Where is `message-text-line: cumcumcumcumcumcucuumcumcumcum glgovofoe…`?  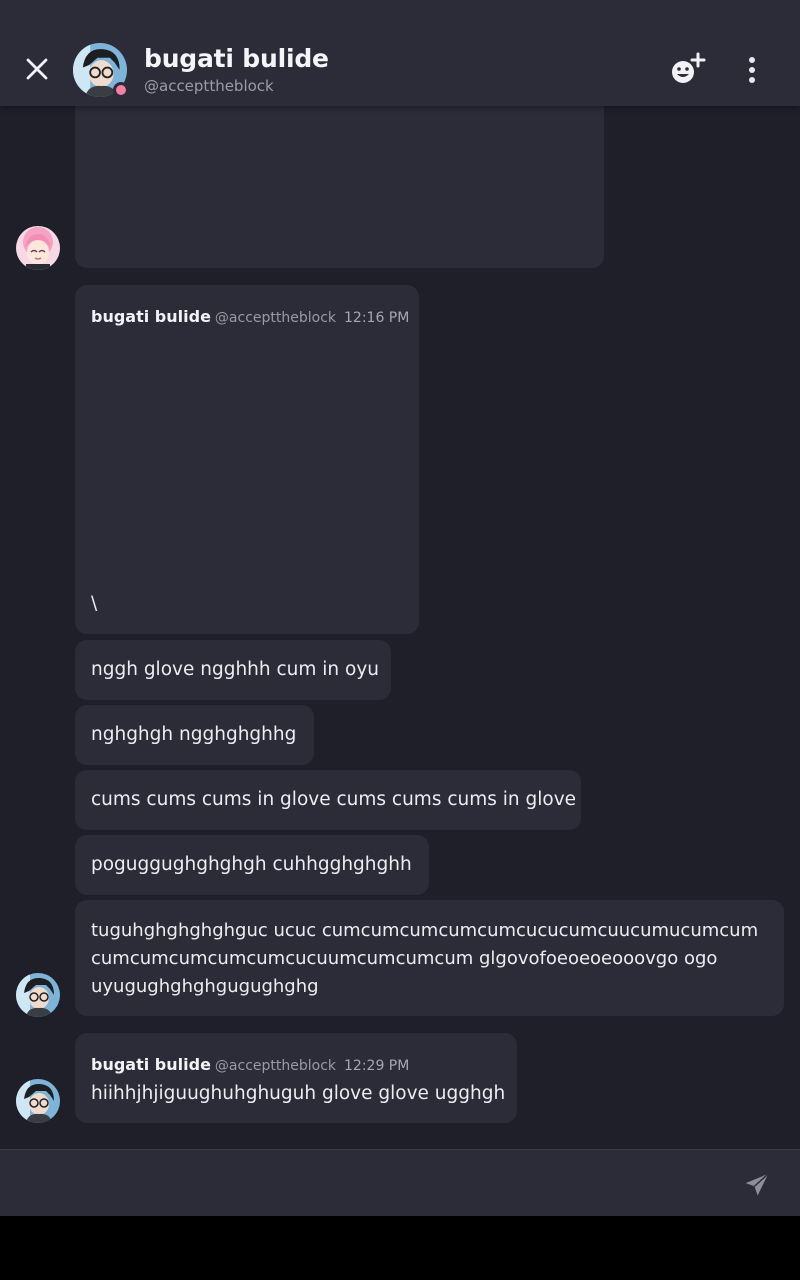 message-text-line: cumcumcumcumcumcucuumcumcumcum glgovofoe… is located at coordinates (404, 958).